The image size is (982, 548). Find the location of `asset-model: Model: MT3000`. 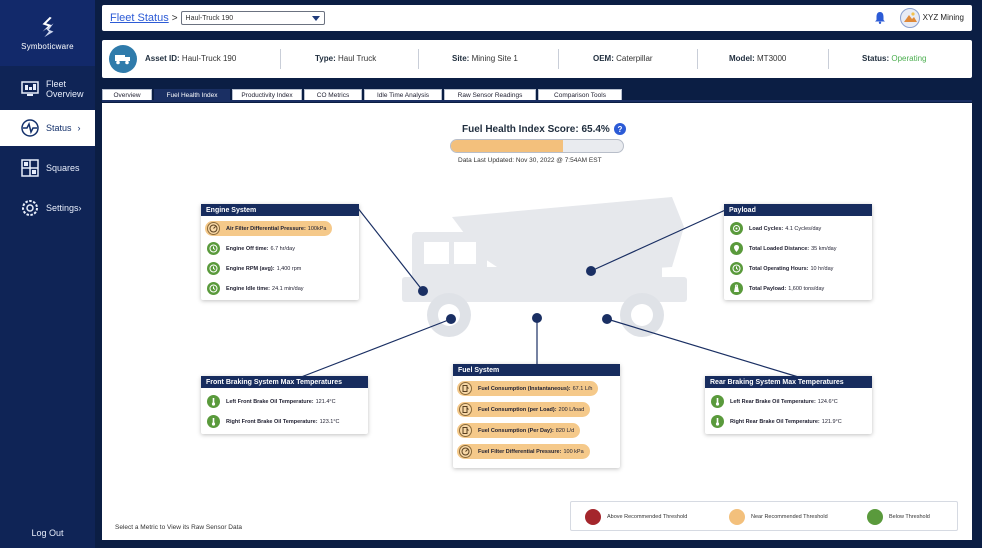

asset-model: Model: MT3000 is located at coordinates (757, 58).